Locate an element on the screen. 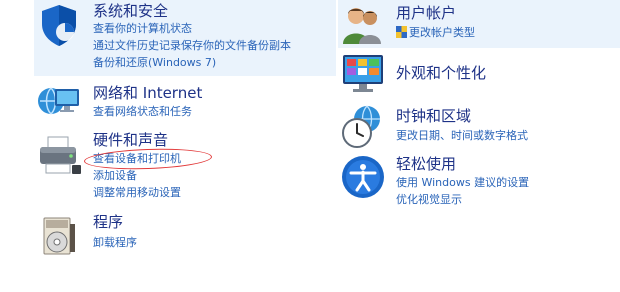 This screenshot has height=292, width=620. ease-of-access-title: 轻松使用 is located at coordinates (426, 164).